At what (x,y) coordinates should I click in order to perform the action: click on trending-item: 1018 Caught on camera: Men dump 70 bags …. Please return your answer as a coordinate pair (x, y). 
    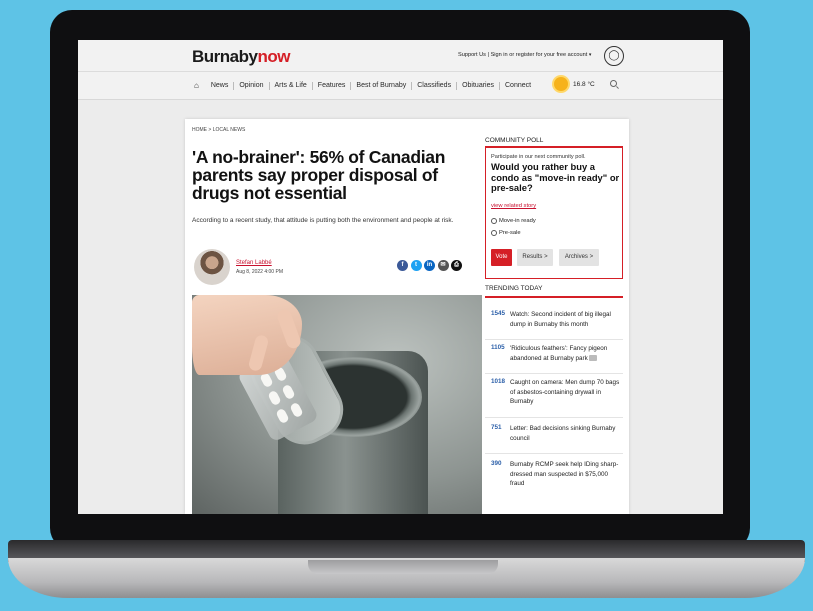
    Looking at the image, I should click on (554, 398).